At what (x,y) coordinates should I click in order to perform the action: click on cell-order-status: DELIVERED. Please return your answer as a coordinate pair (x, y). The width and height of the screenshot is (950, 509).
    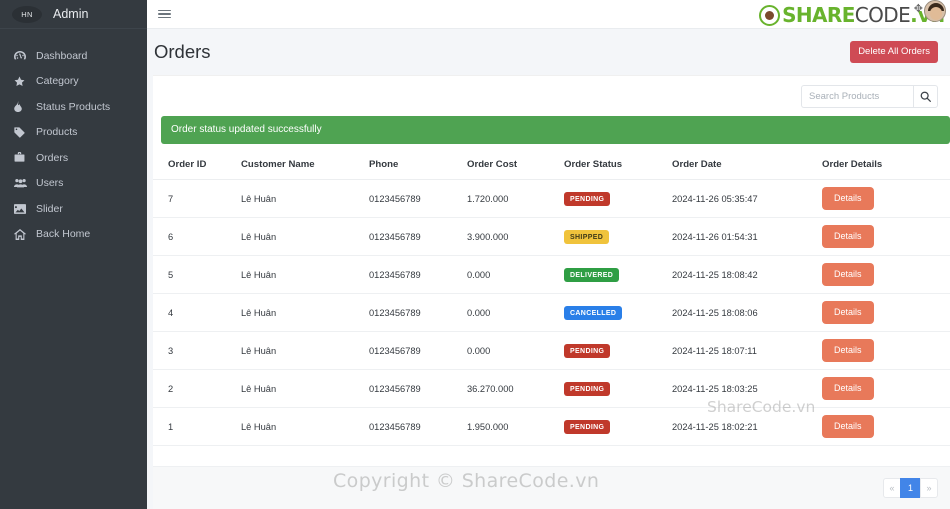
    Looking at the image, I should click on (618, 274).